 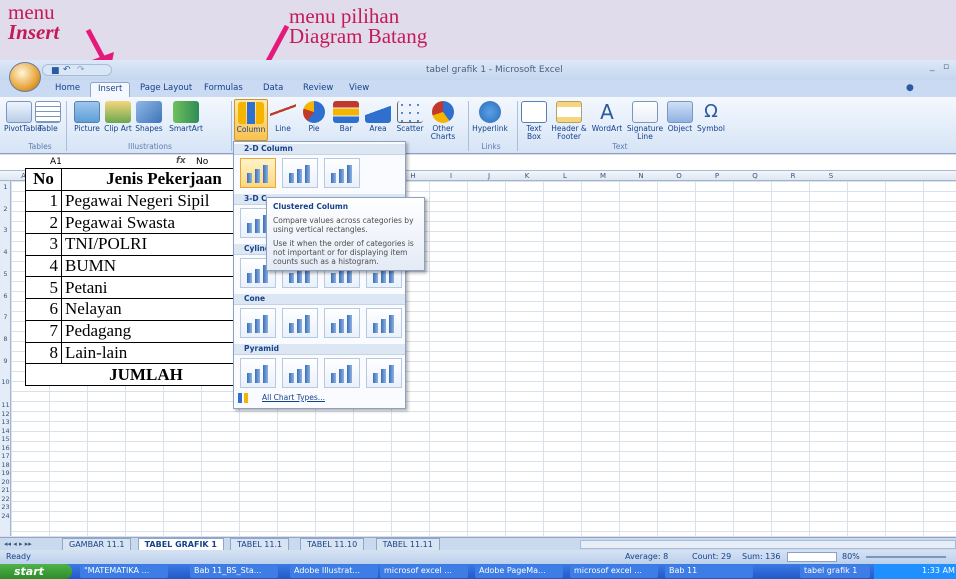 I want to click on column-header-s: S, so click(x=831, y=176).